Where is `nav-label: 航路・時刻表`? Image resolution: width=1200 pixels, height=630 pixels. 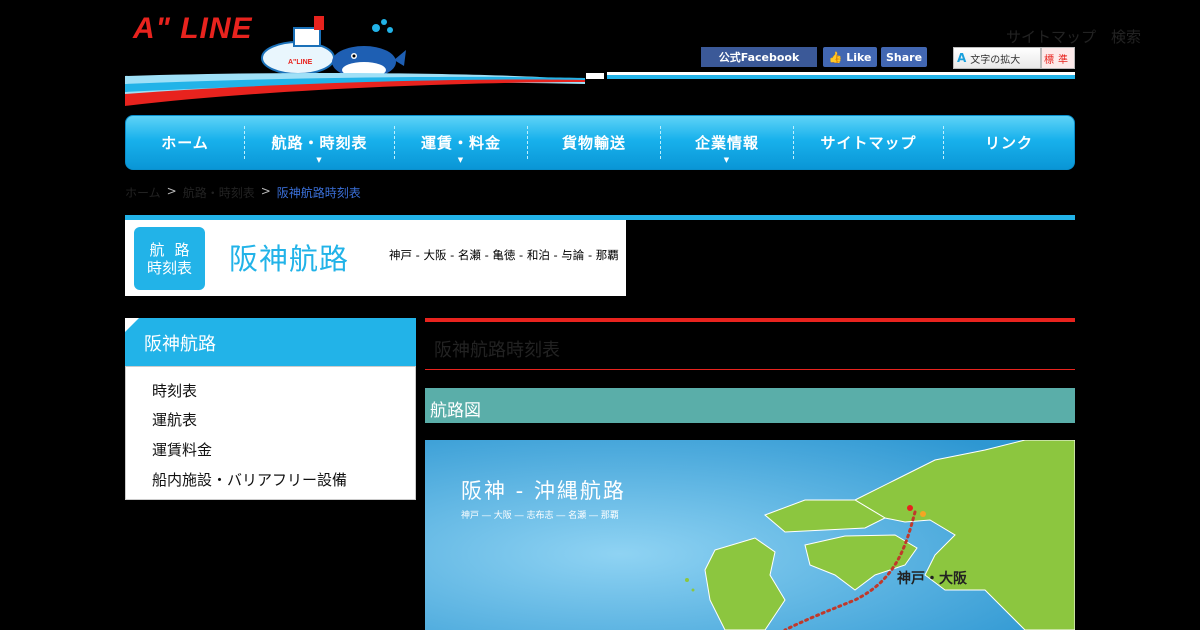 nav-label: 航路・時刻表 is located at coordinates (319, 143).